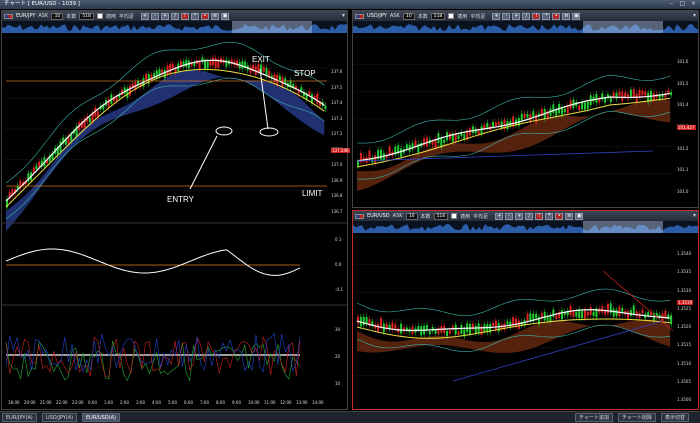 Image resolution: width=700 pixels, height=423 pixels. I want to click on delete-chart-button: チャート削除, so click(637, 417).